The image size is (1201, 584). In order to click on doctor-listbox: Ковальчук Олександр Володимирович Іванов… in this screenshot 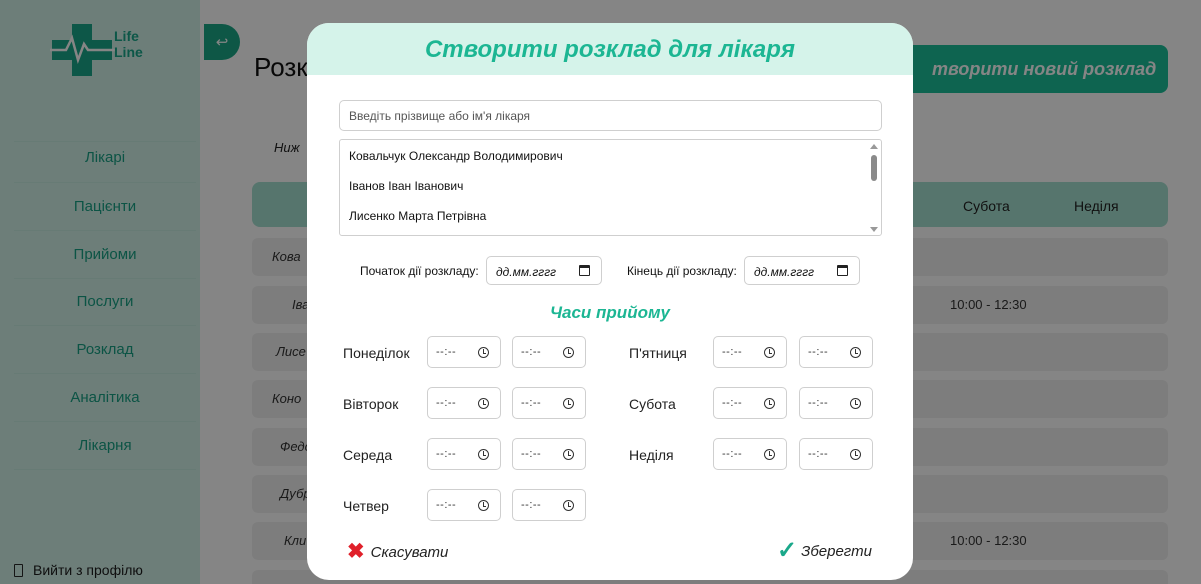, I will do `click(610, 187)`.